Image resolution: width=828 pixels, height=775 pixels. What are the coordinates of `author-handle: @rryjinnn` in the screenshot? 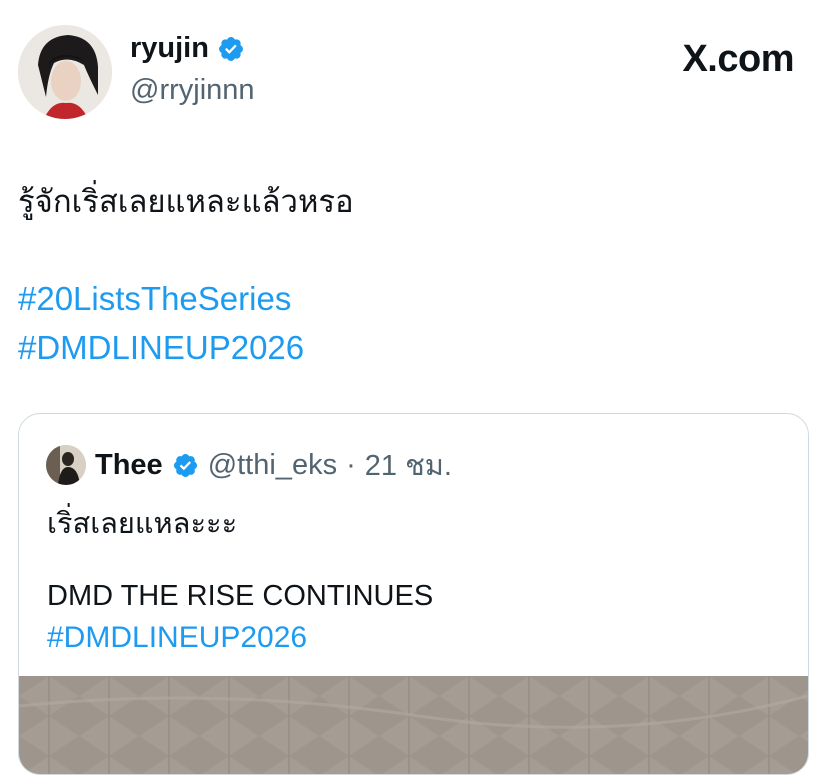 It's located at (192, 90).